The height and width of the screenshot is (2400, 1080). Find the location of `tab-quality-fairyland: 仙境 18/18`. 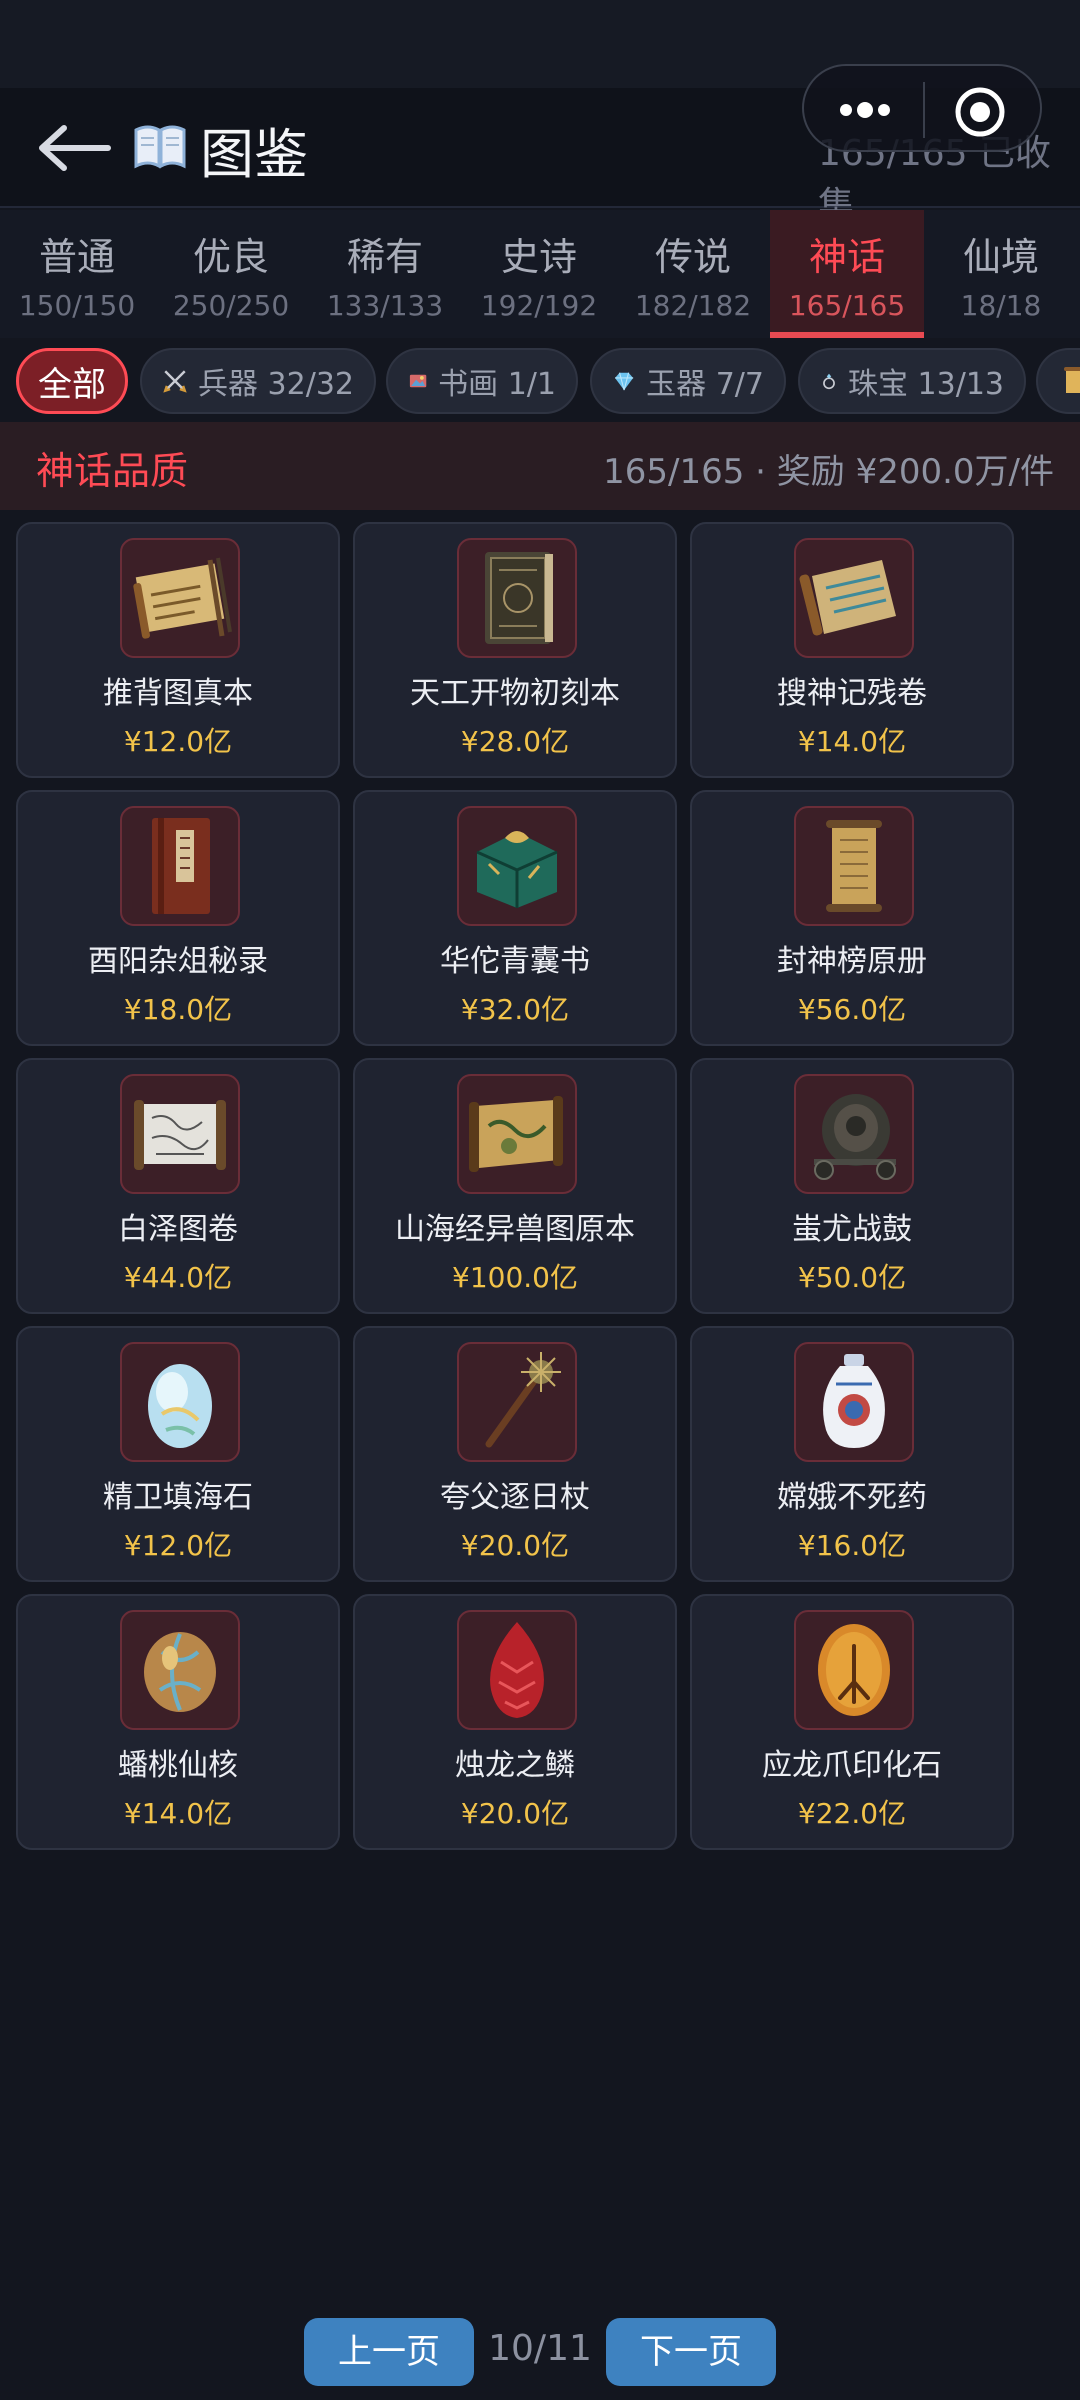

tab-quality-fairyland: 仙境 18/18 is located at coordinates (1001, 274).